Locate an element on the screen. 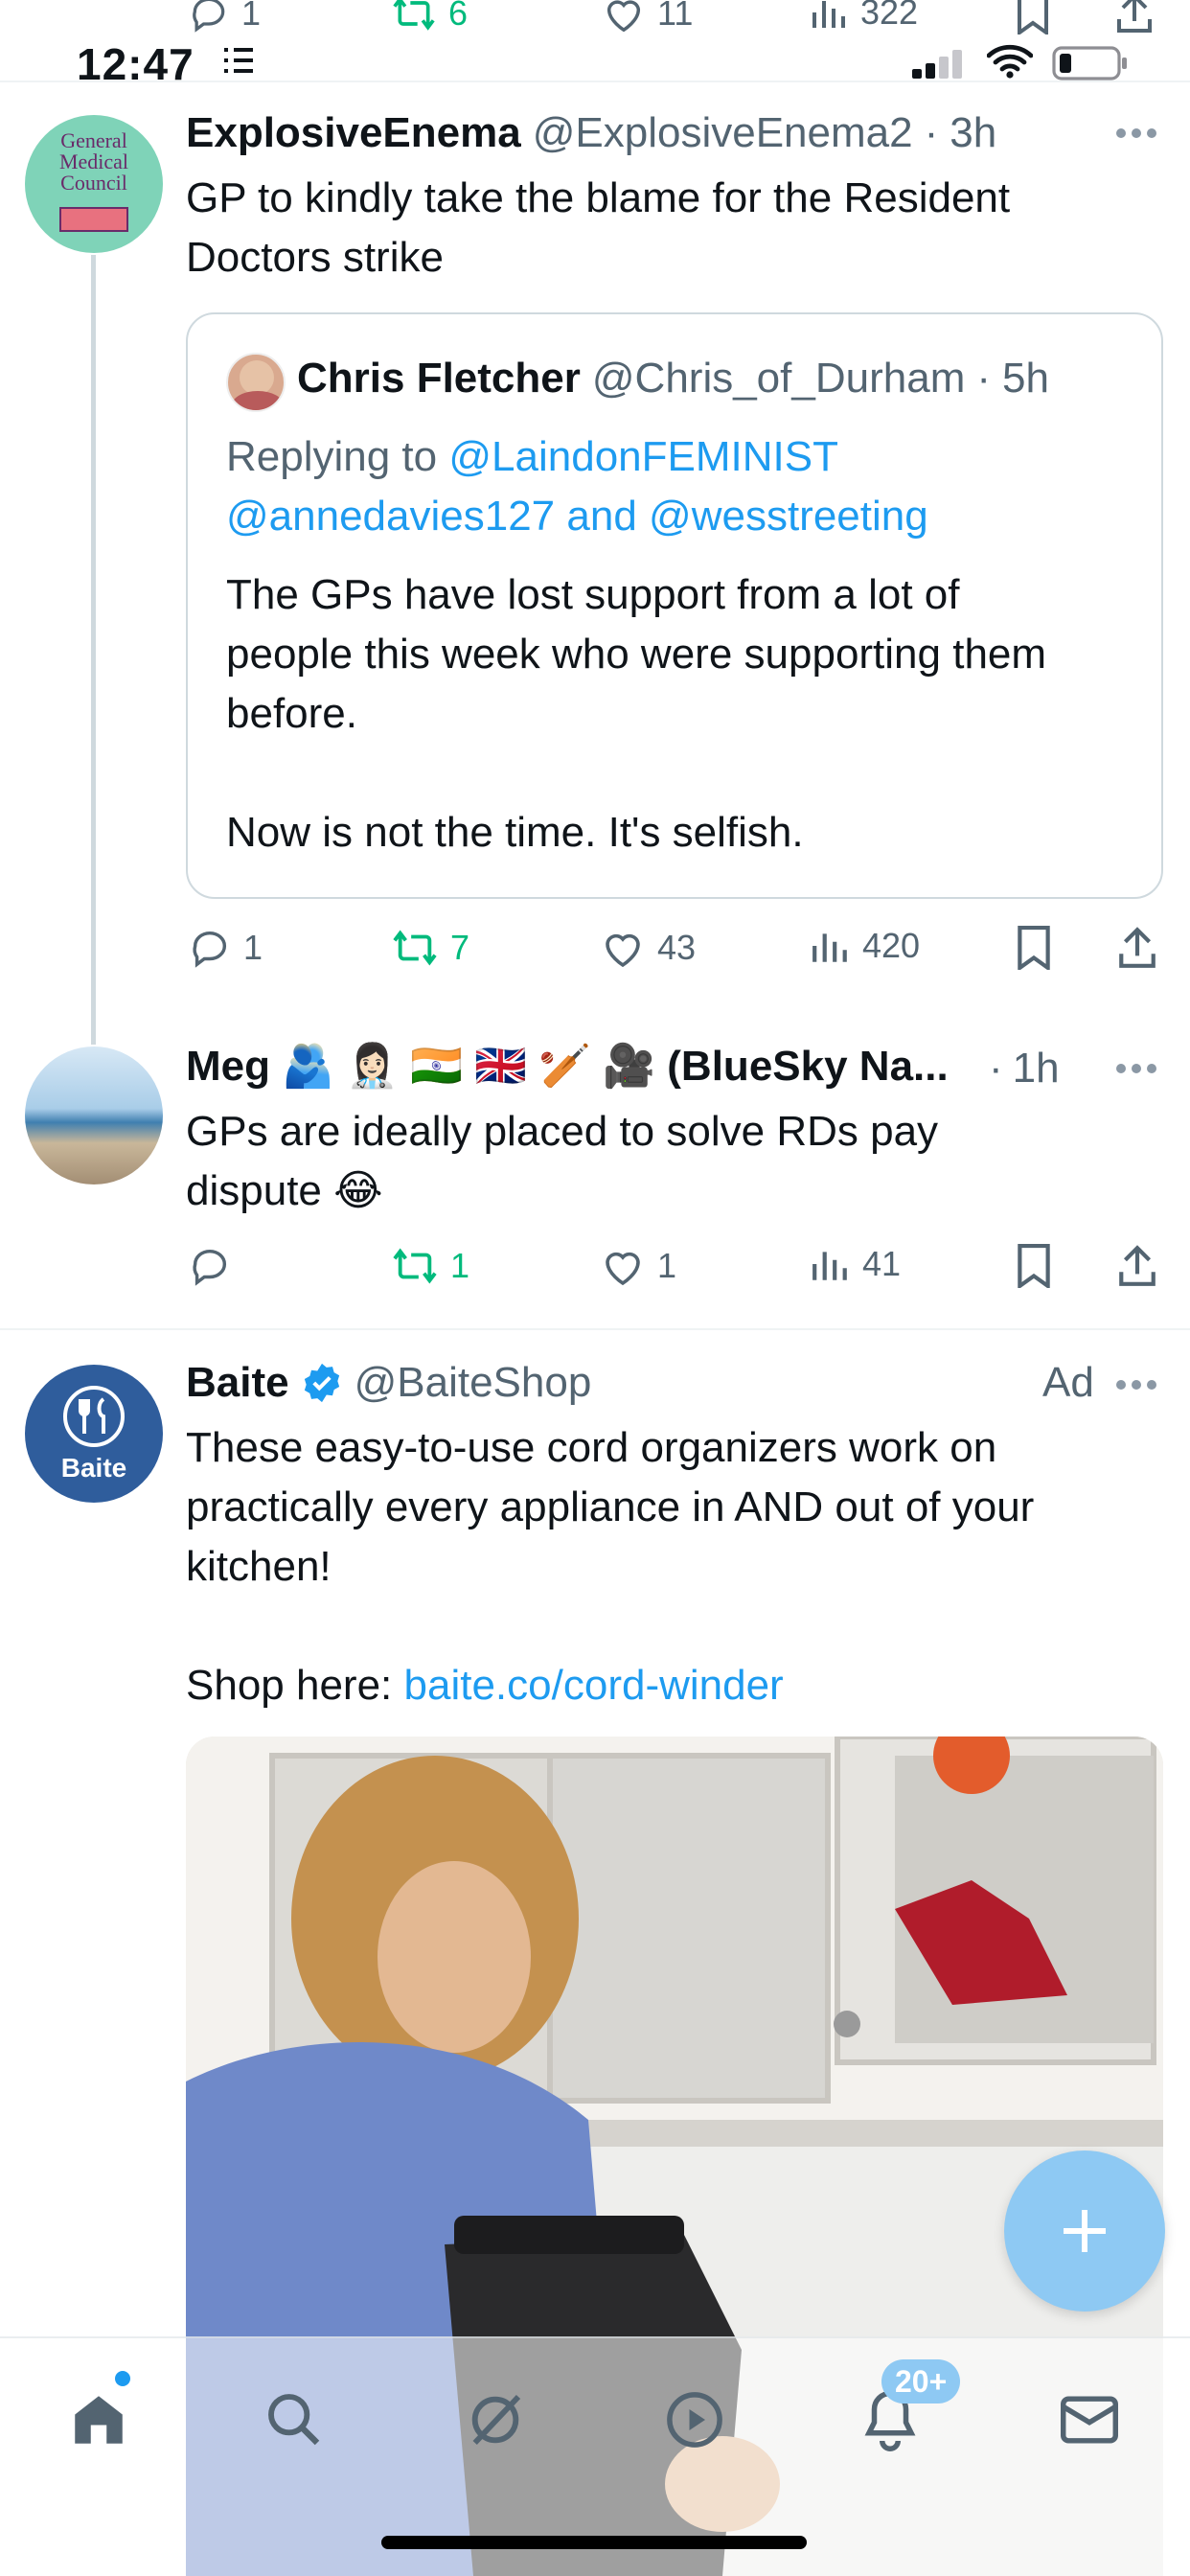 This screenshot has height=2576, width=1190. views-button: 41 is located at coordinates (856, 1264).